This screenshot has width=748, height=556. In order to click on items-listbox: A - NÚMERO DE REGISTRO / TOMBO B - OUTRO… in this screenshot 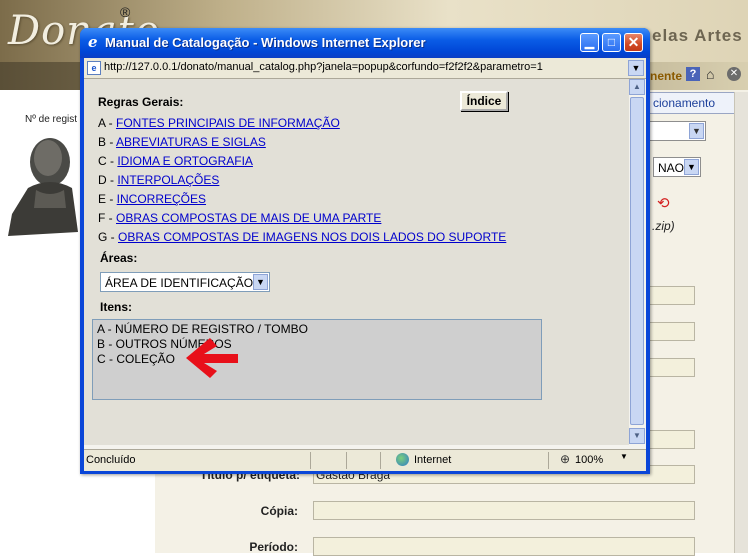, I will do `click(317, 359)`.